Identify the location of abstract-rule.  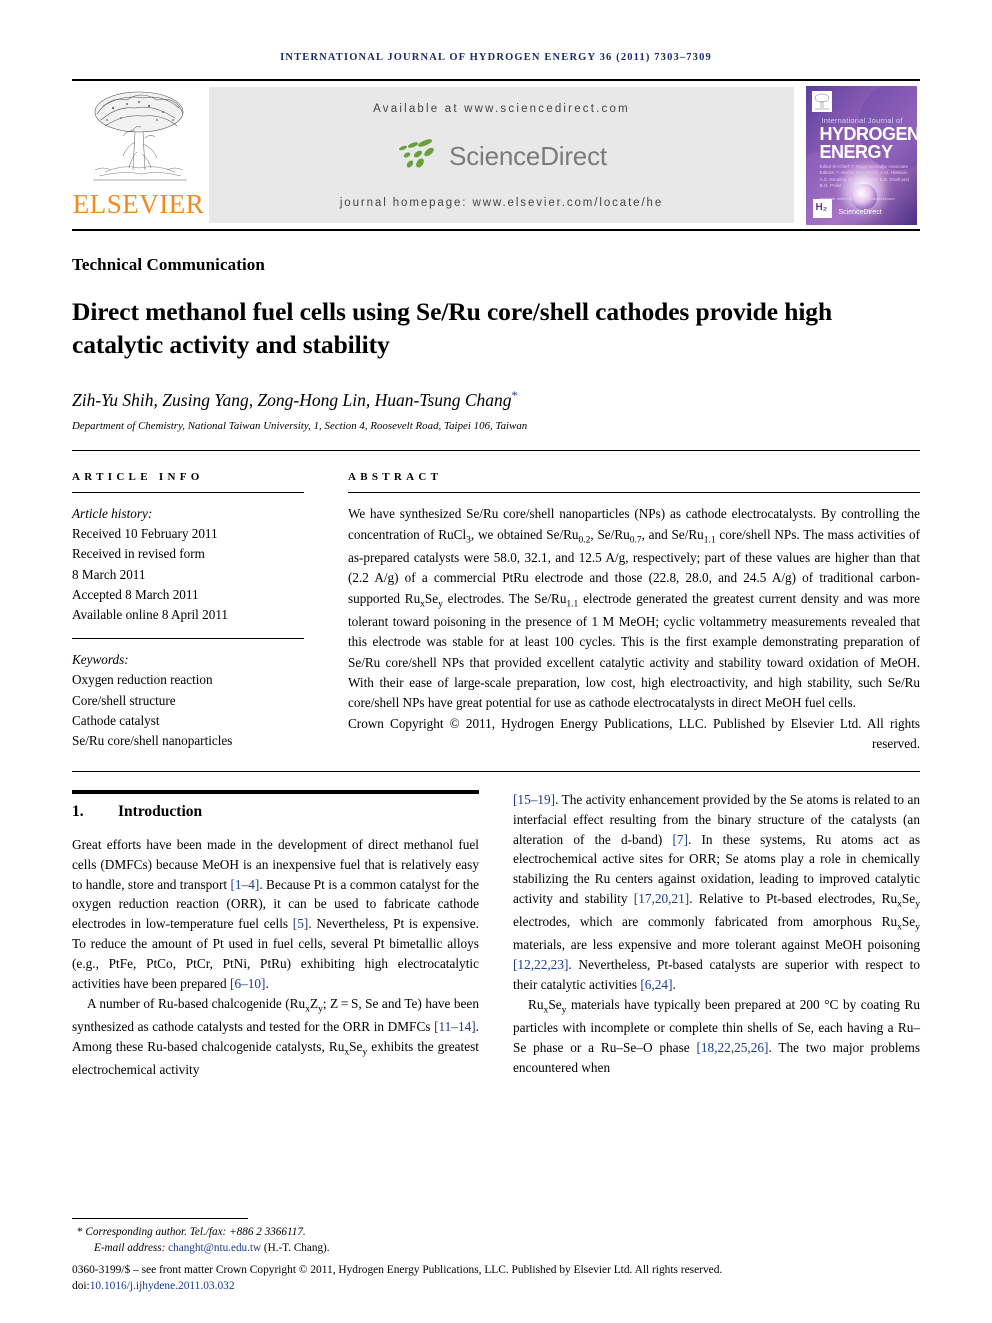
(634, 493).